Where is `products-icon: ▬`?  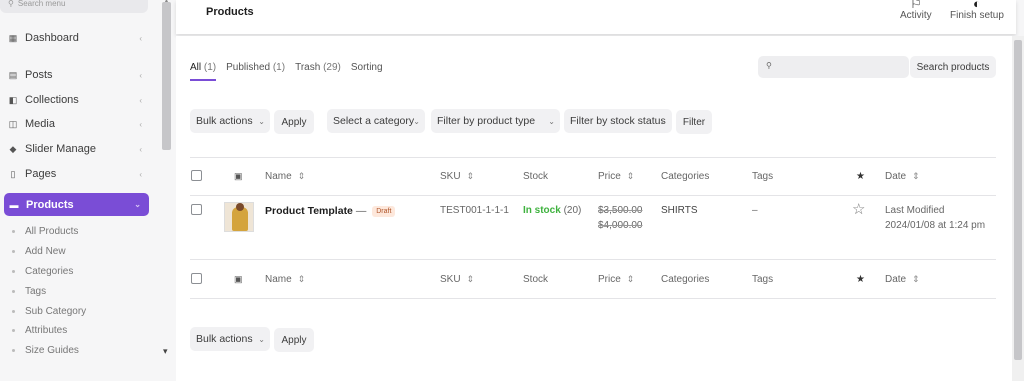 products-icon: ▬ is located at coordinates (14, 204).